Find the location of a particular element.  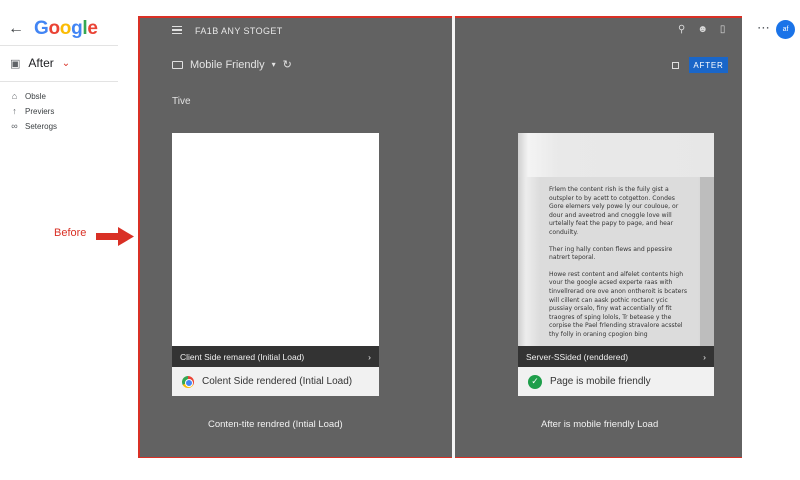

menu-icon is located at coordinates (177, 30).